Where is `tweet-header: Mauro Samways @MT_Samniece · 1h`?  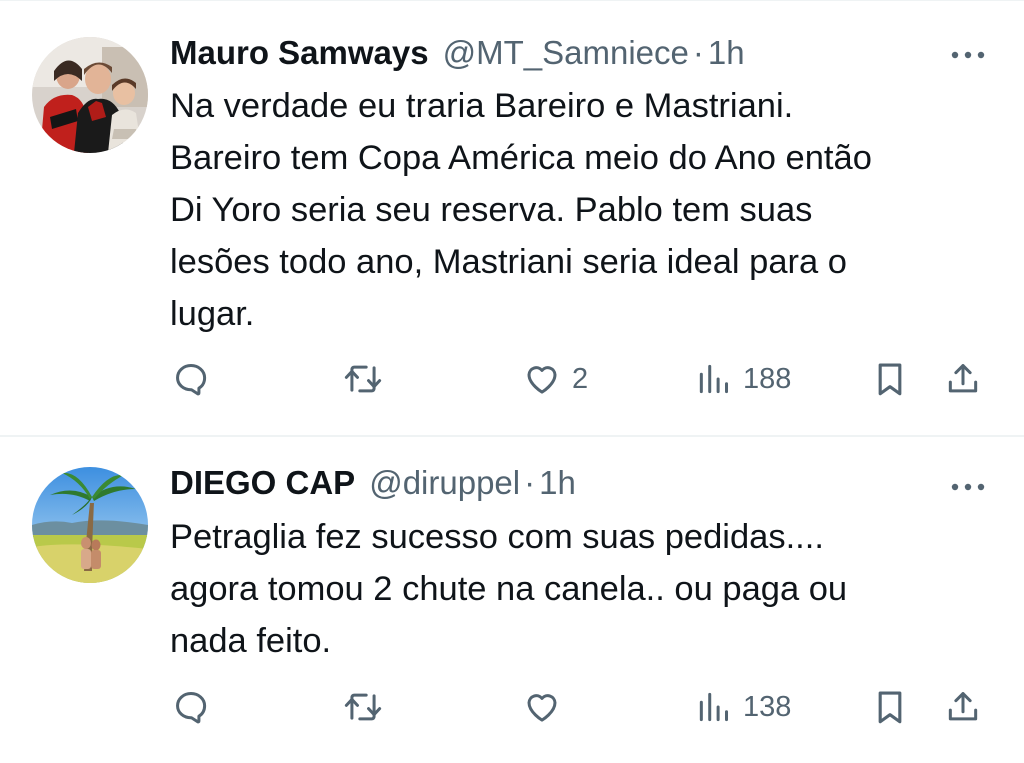 tweet-header: Mauro Samways @MT_Samniece · 1h is located at coordinates (457, 56).